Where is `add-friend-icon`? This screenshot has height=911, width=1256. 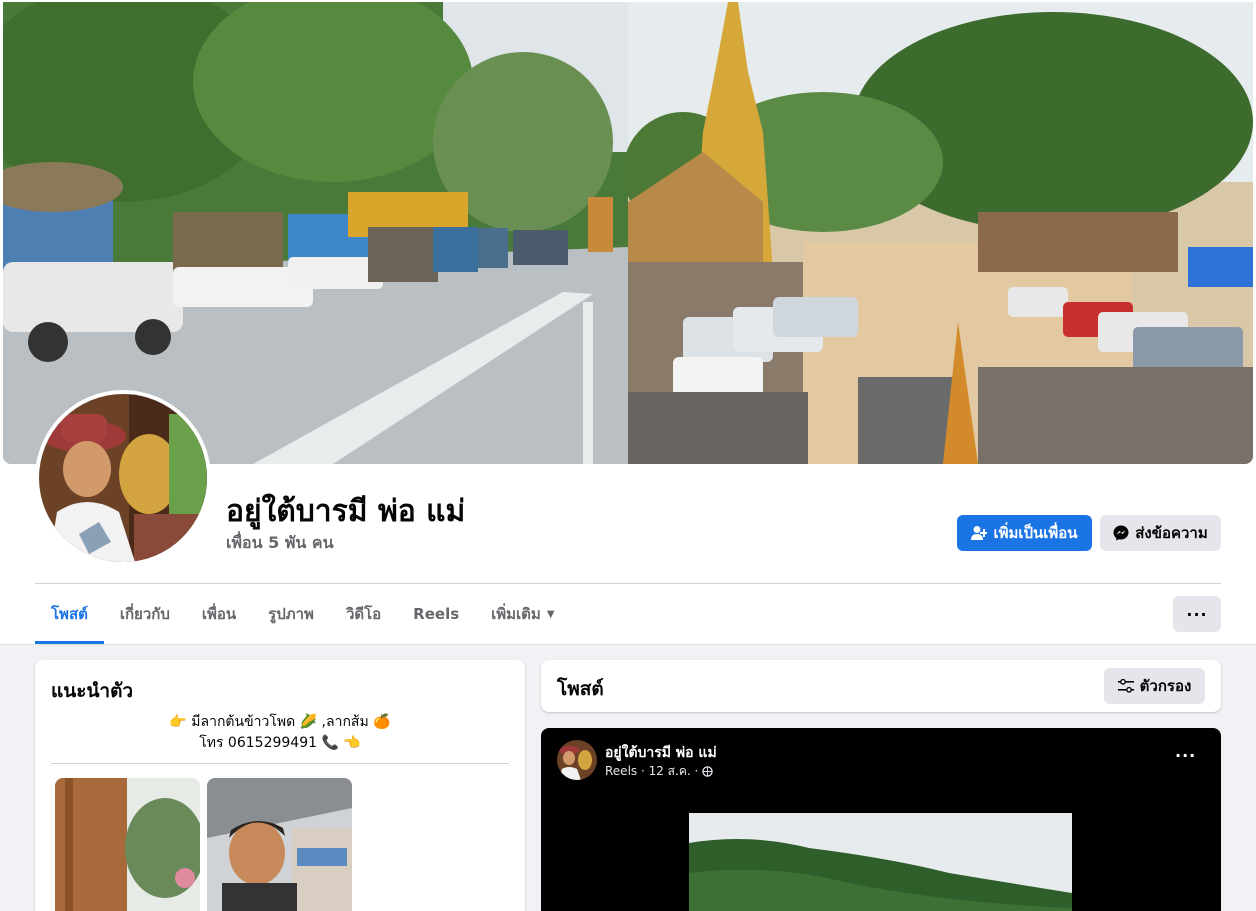 add-friend-icon is located at coordinates (979, 533).